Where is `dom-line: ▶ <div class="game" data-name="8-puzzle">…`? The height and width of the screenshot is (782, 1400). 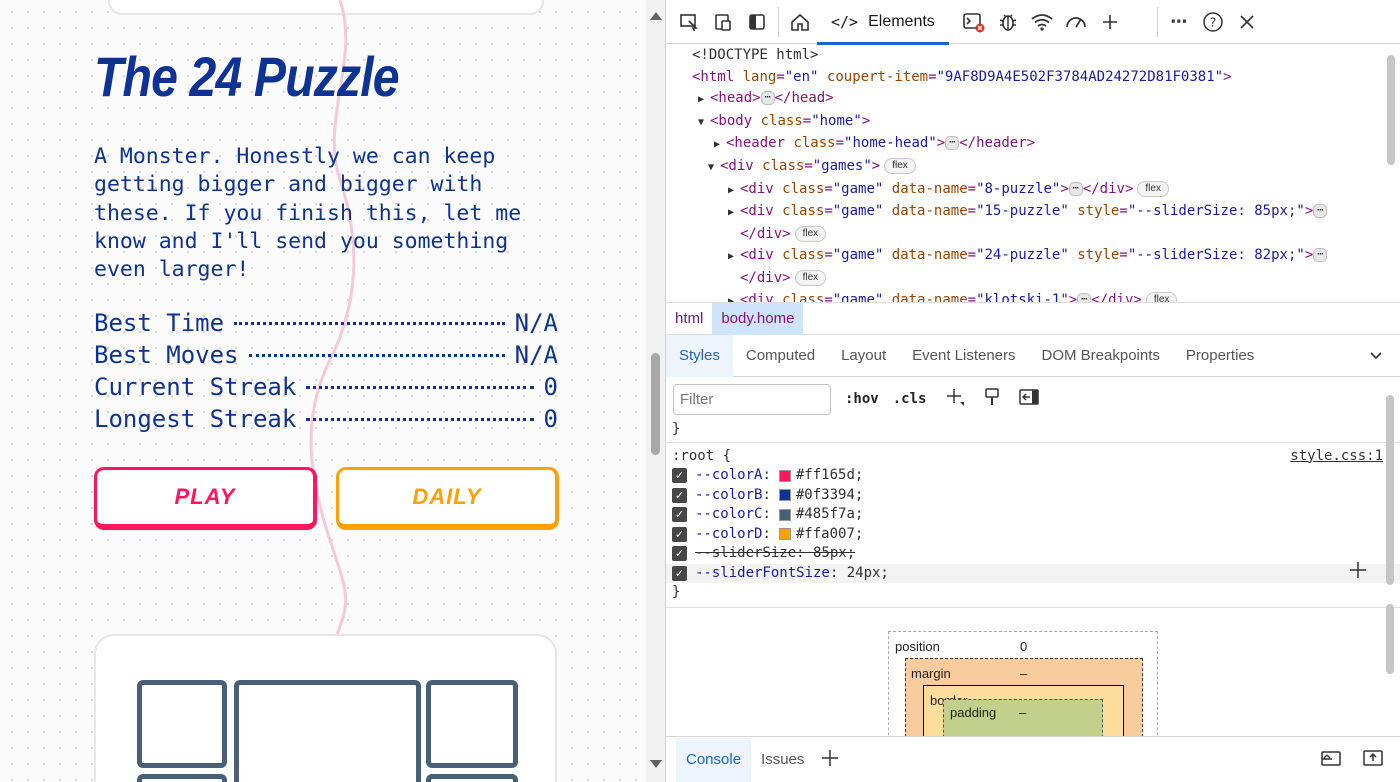
dom-line: ▶ <div class="game" data-name="8-puzzle">… is located at coordinates (1033, 190).